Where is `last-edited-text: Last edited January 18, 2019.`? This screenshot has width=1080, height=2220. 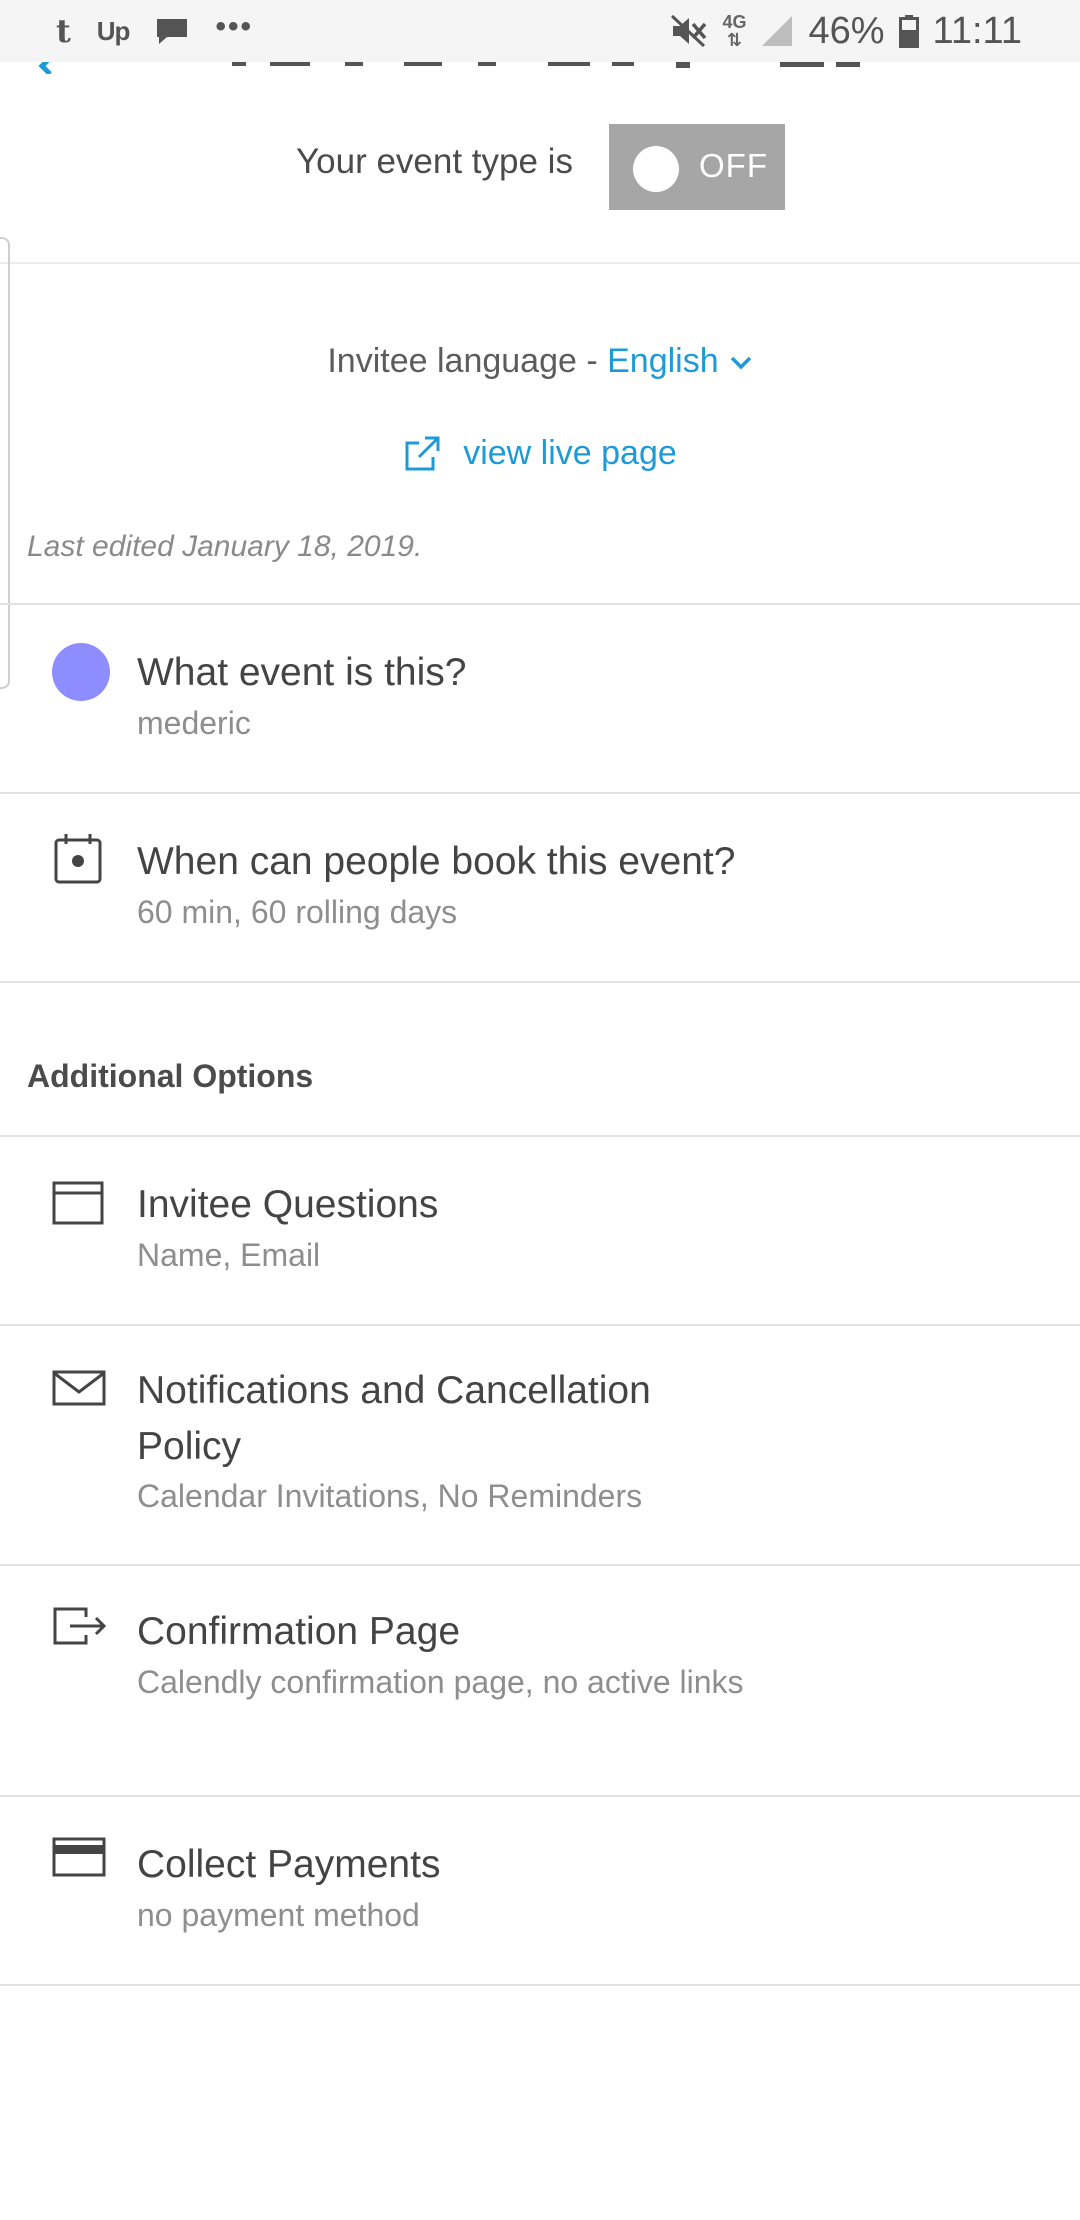 last-edited-text: Last edited January 18, 2019. is located at coordinates (225, 546).